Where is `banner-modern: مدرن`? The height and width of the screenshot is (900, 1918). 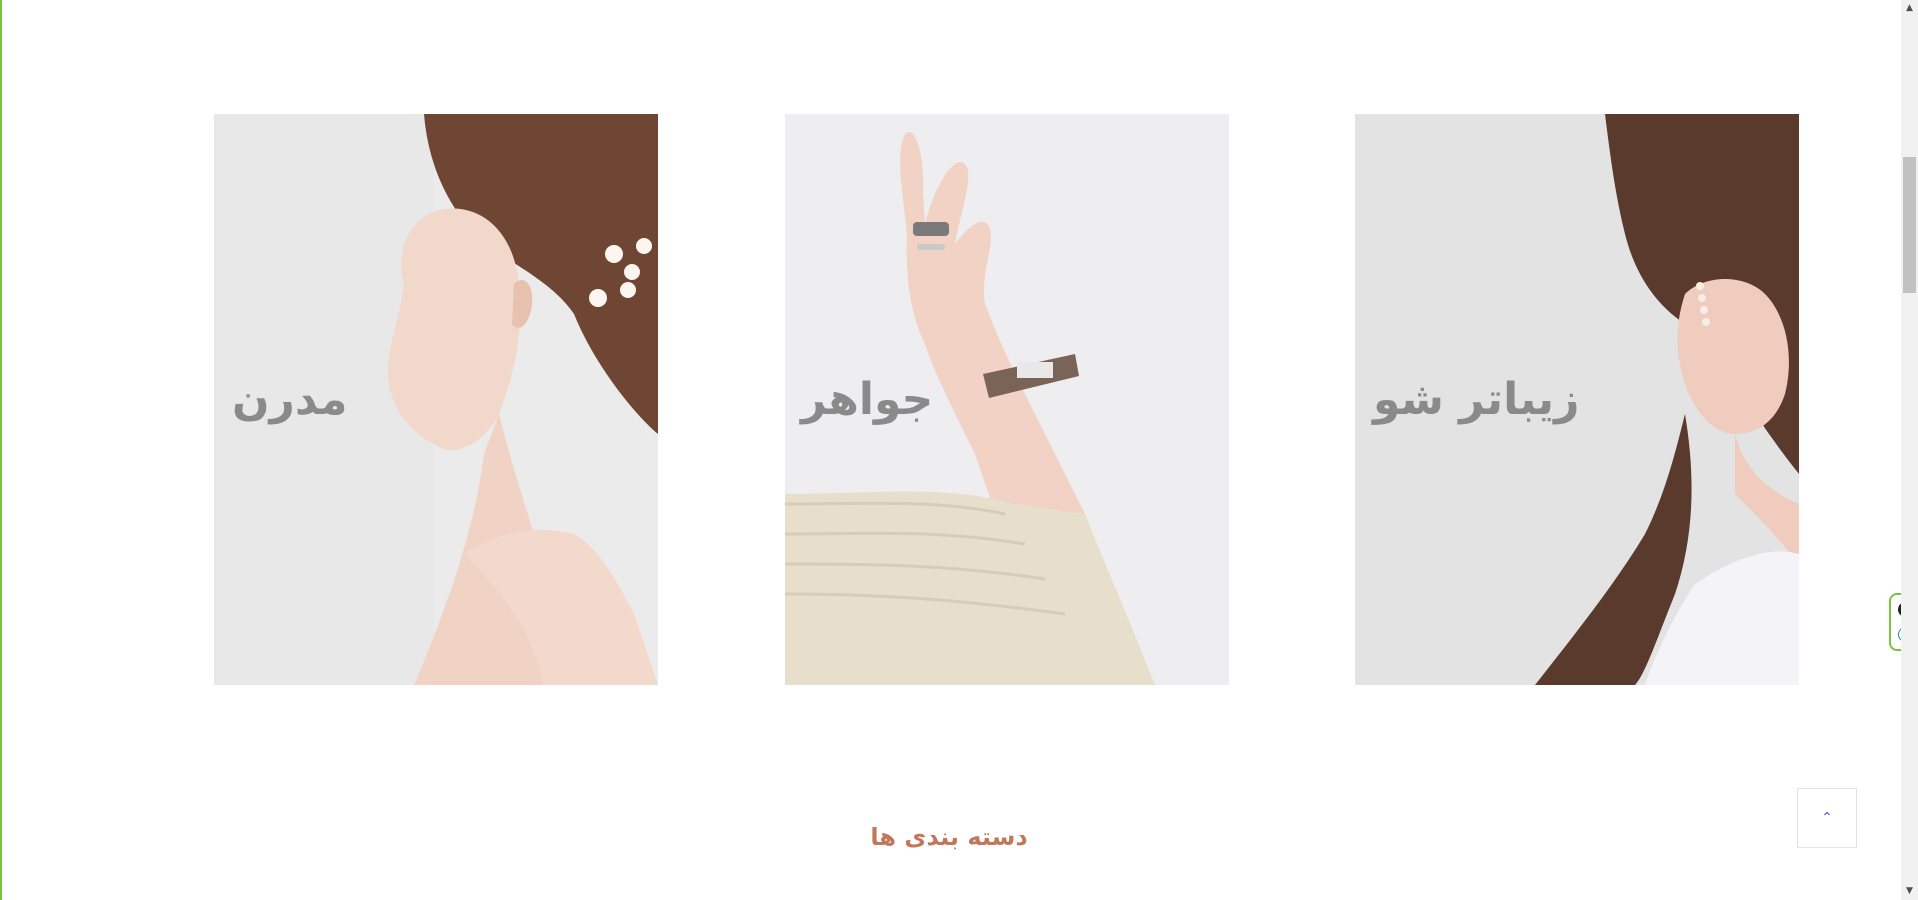
banner-modern: مدرن is located at coordinates (436, 399).